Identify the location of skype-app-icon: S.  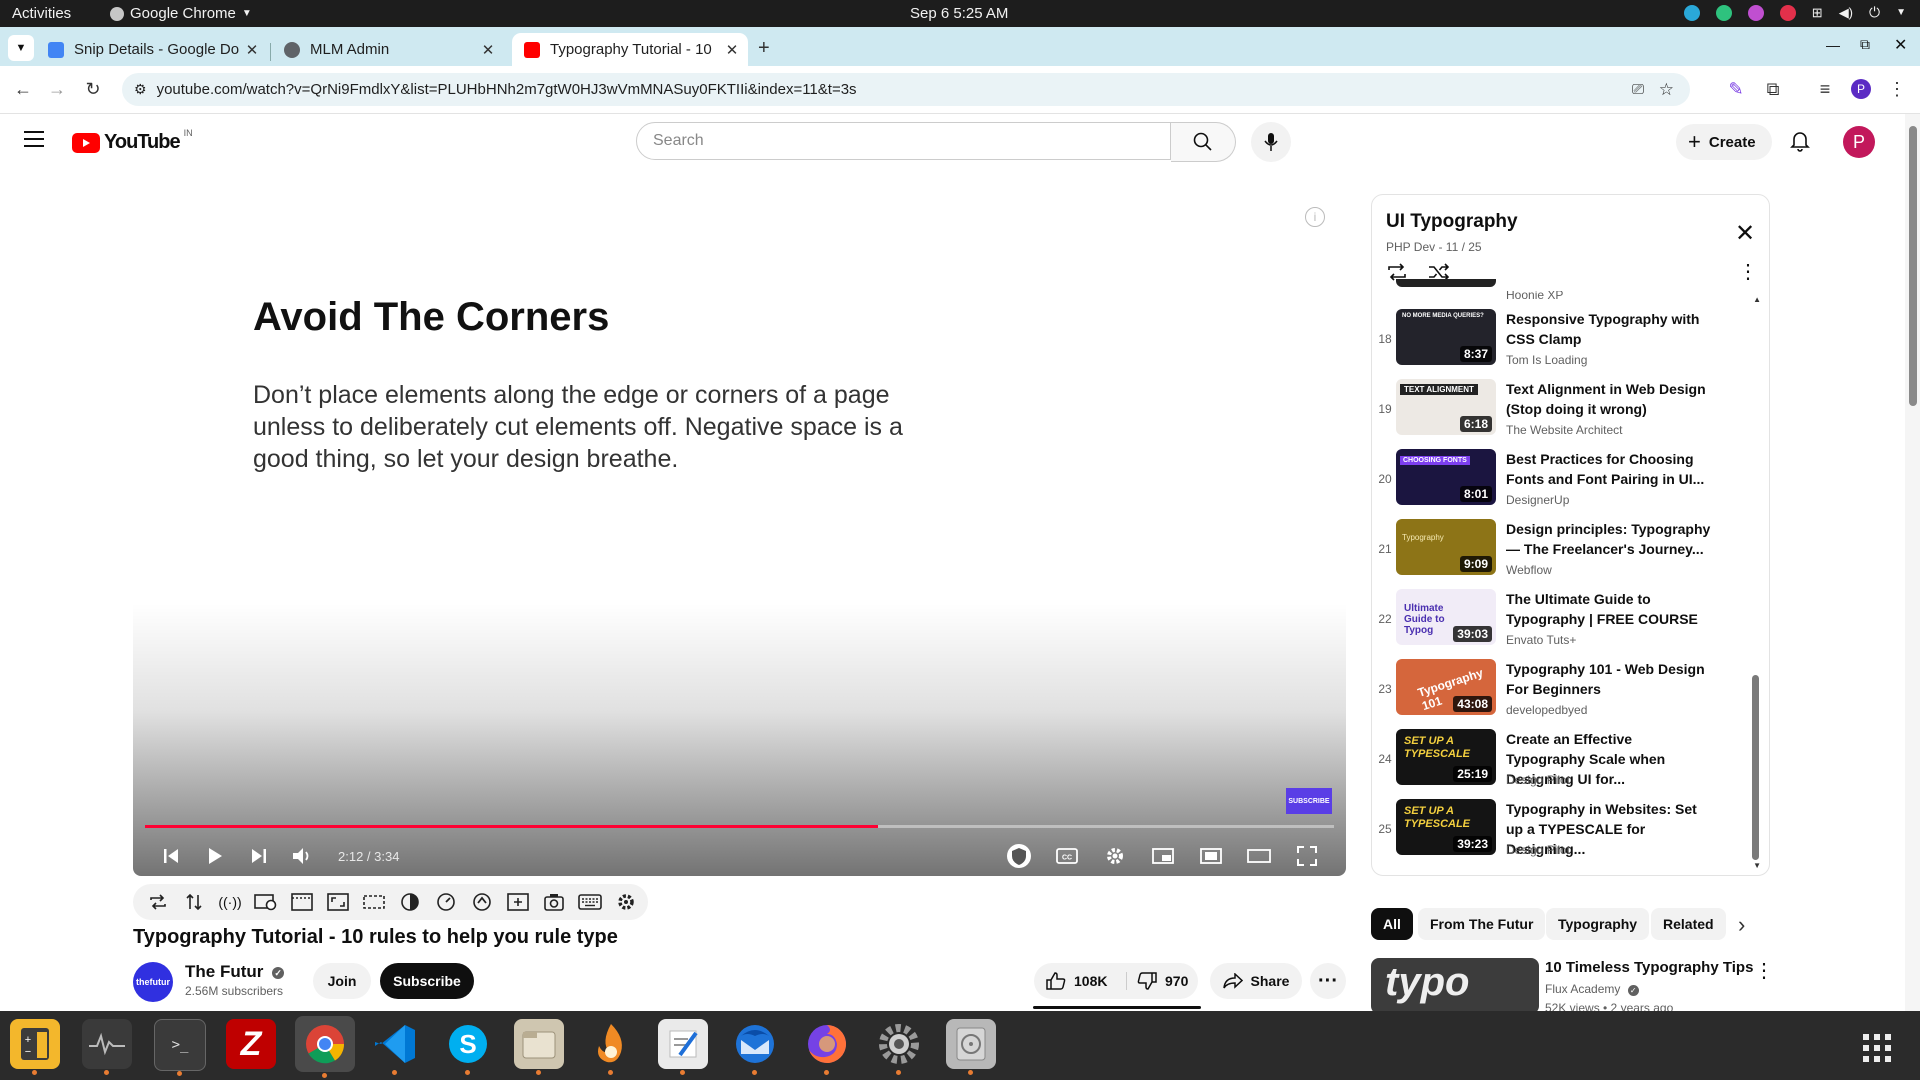
(468, 1047).